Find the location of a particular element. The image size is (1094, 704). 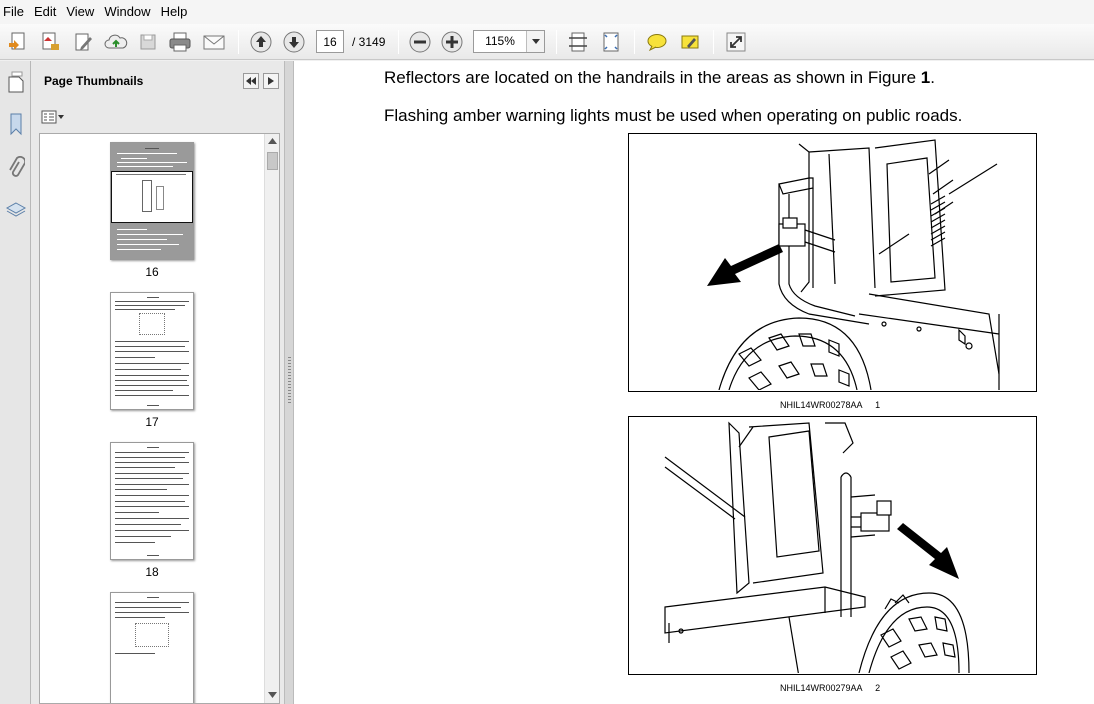

fit-width-icon is located at coordinates (611, 42).